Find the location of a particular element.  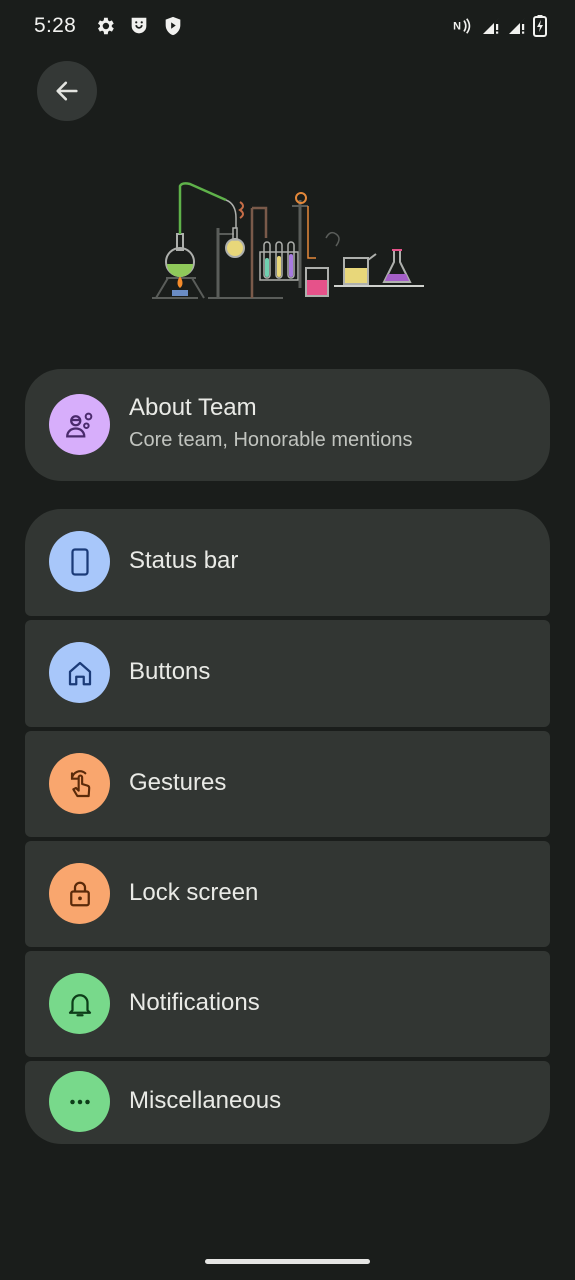

menu-item-lock-screen: Lock screen is located at coordinates (287, 894).